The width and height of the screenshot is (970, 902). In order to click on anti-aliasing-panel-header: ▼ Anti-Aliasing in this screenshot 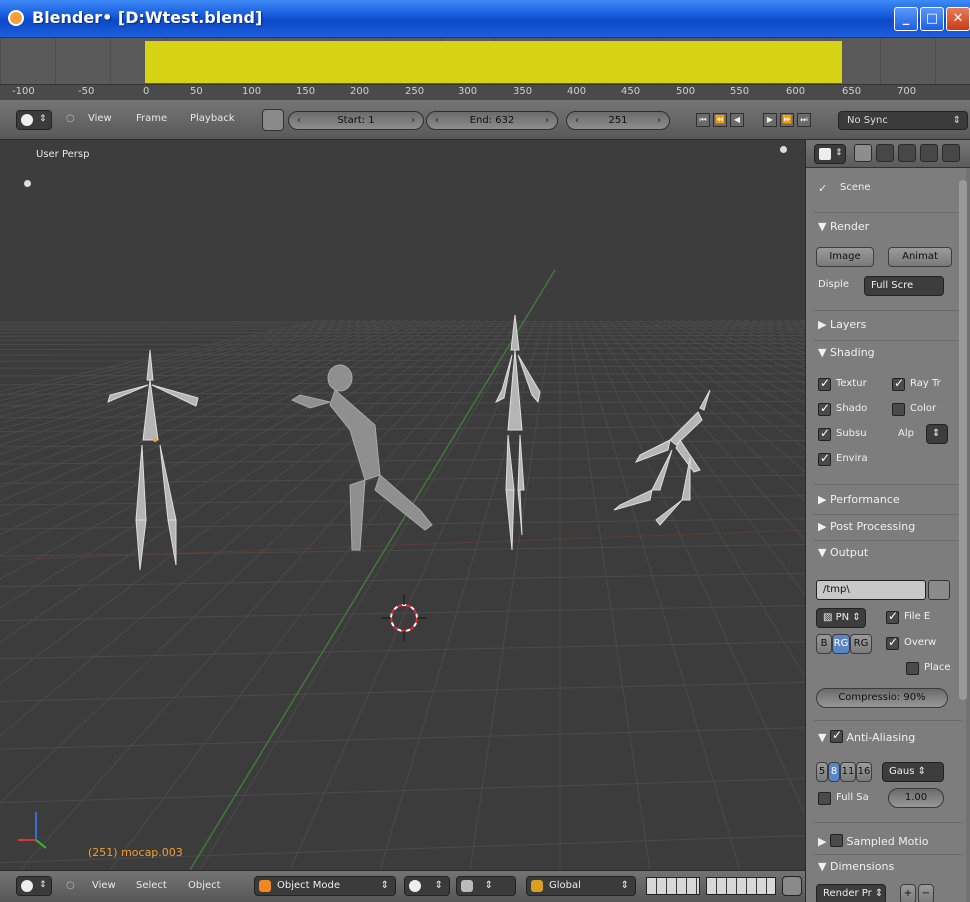, I will do `click(866, 736)`.